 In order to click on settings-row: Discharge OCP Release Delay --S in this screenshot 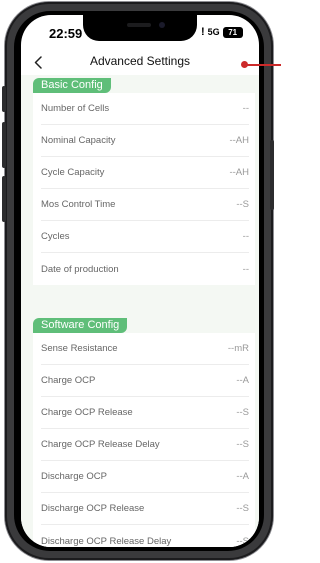, I will do `click(145, 536)`.